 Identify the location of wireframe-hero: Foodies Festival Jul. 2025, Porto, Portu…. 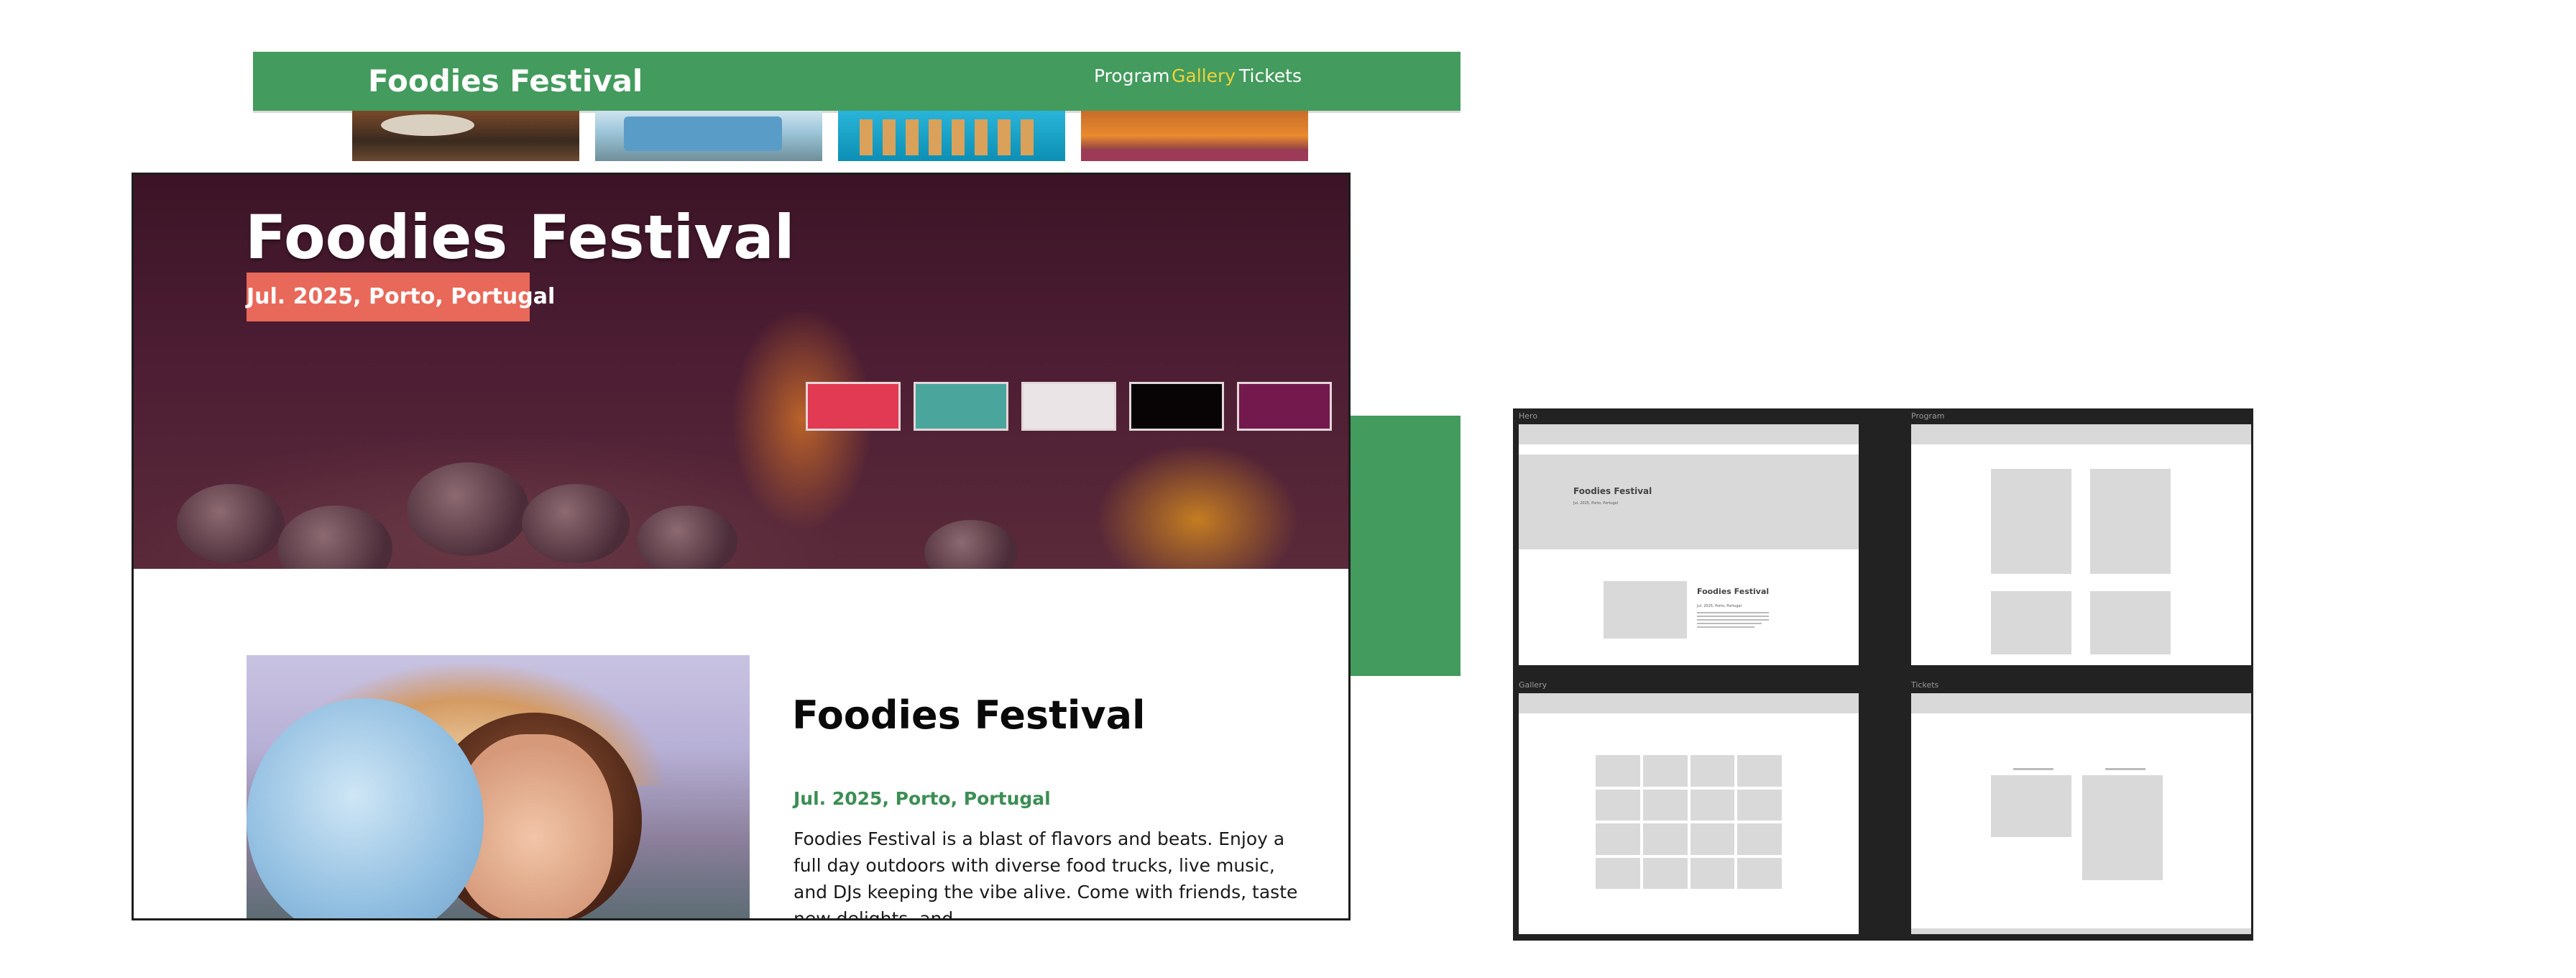
(1689, 544).